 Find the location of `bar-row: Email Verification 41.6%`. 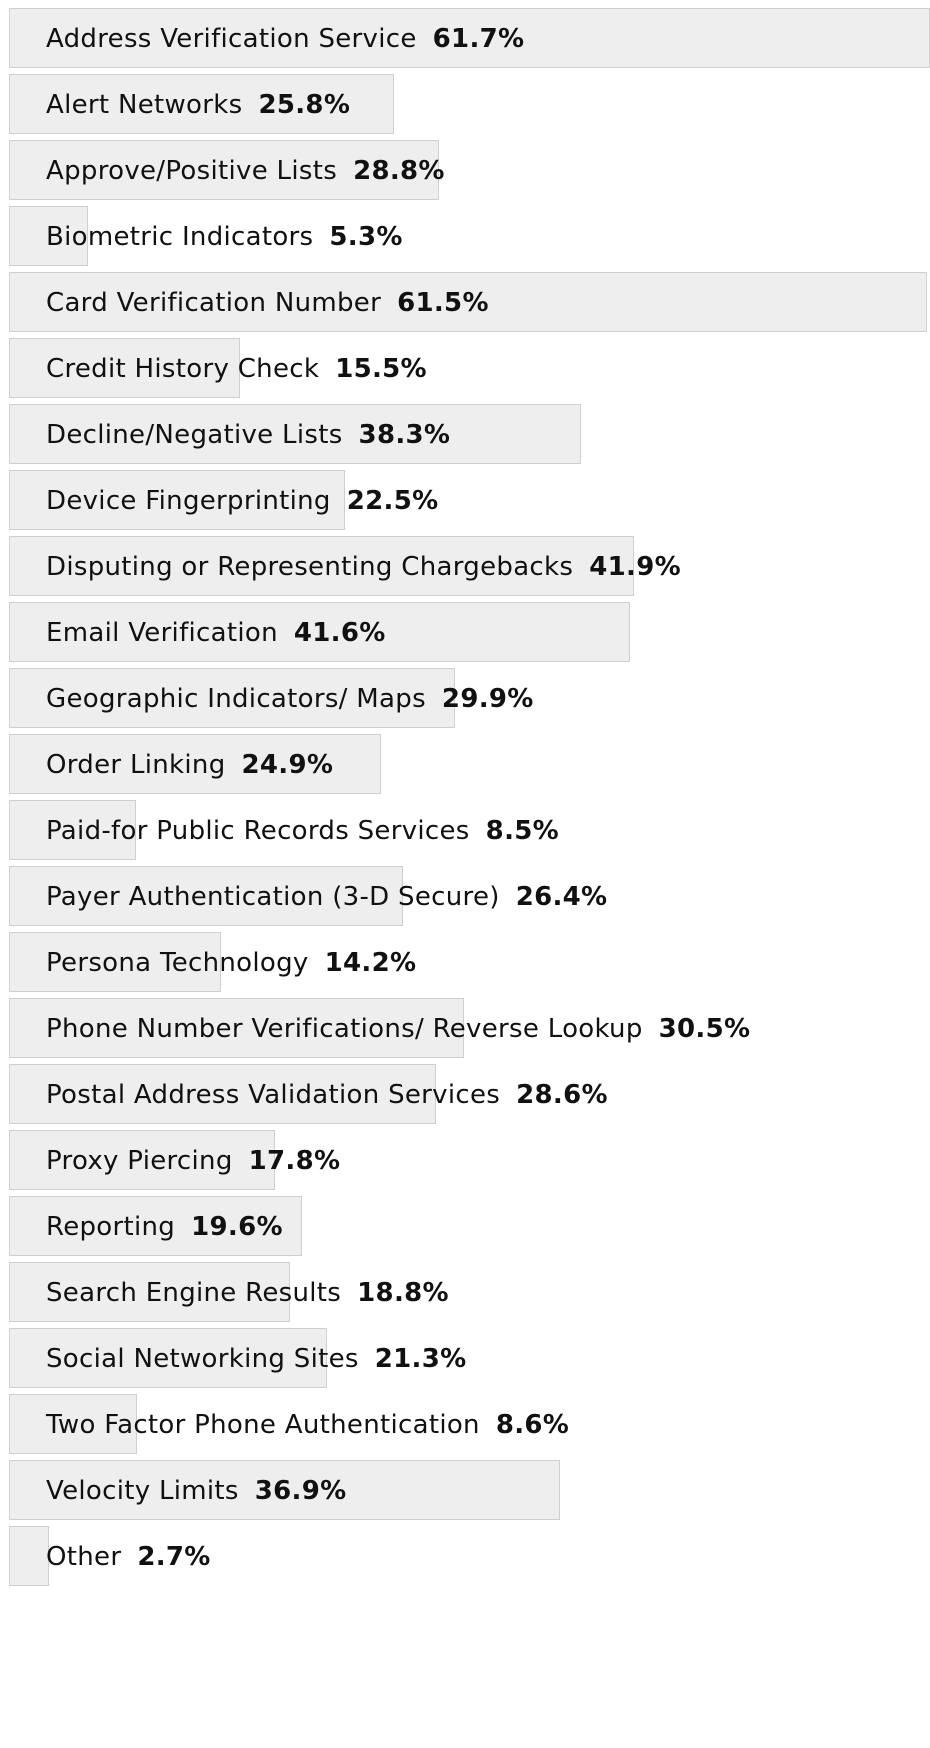

bar-row: Email Verification 41.6% is located at coordinates (465, 633).